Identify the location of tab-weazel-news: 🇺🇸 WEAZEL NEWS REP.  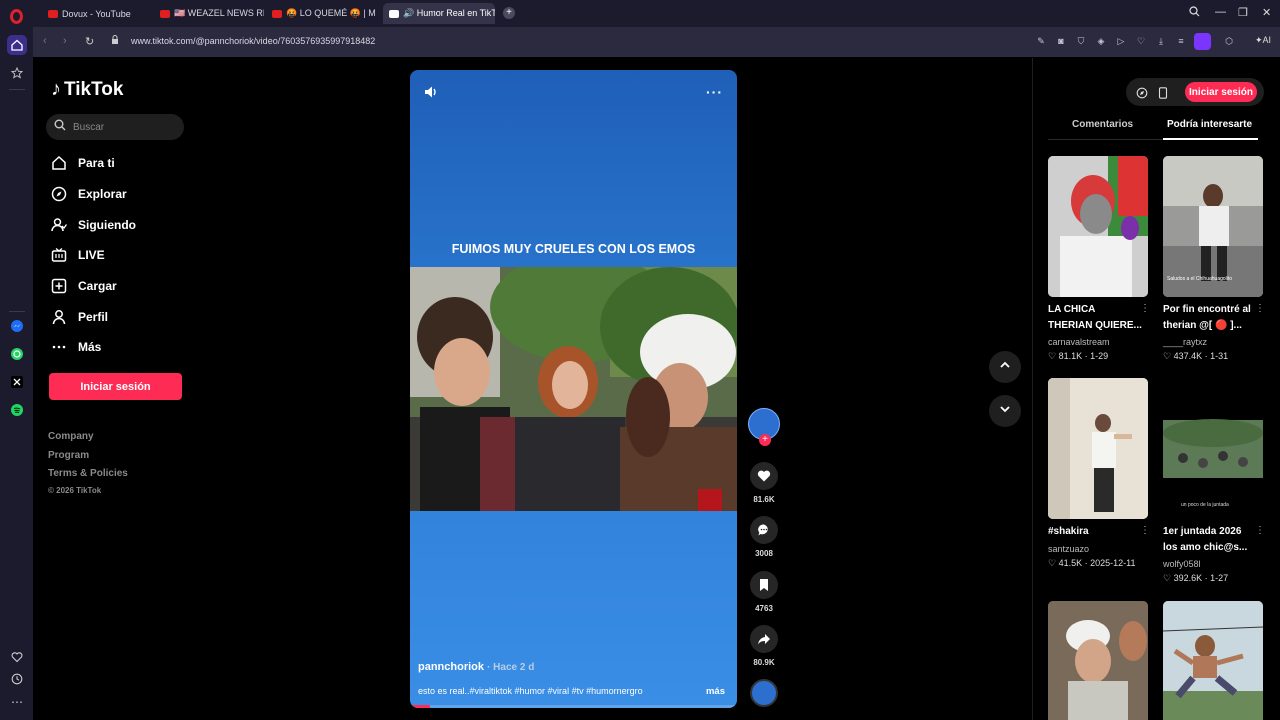
(209, 13).